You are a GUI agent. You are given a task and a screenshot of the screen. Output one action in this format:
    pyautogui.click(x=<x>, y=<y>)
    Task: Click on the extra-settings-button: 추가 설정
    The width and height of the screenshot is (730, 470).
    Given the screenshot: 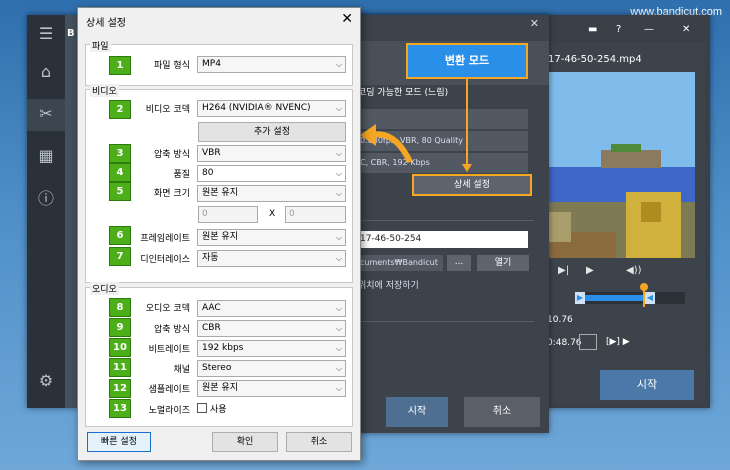 What is the action you would take?
    pyautogui.click(x=272, y=132)
    